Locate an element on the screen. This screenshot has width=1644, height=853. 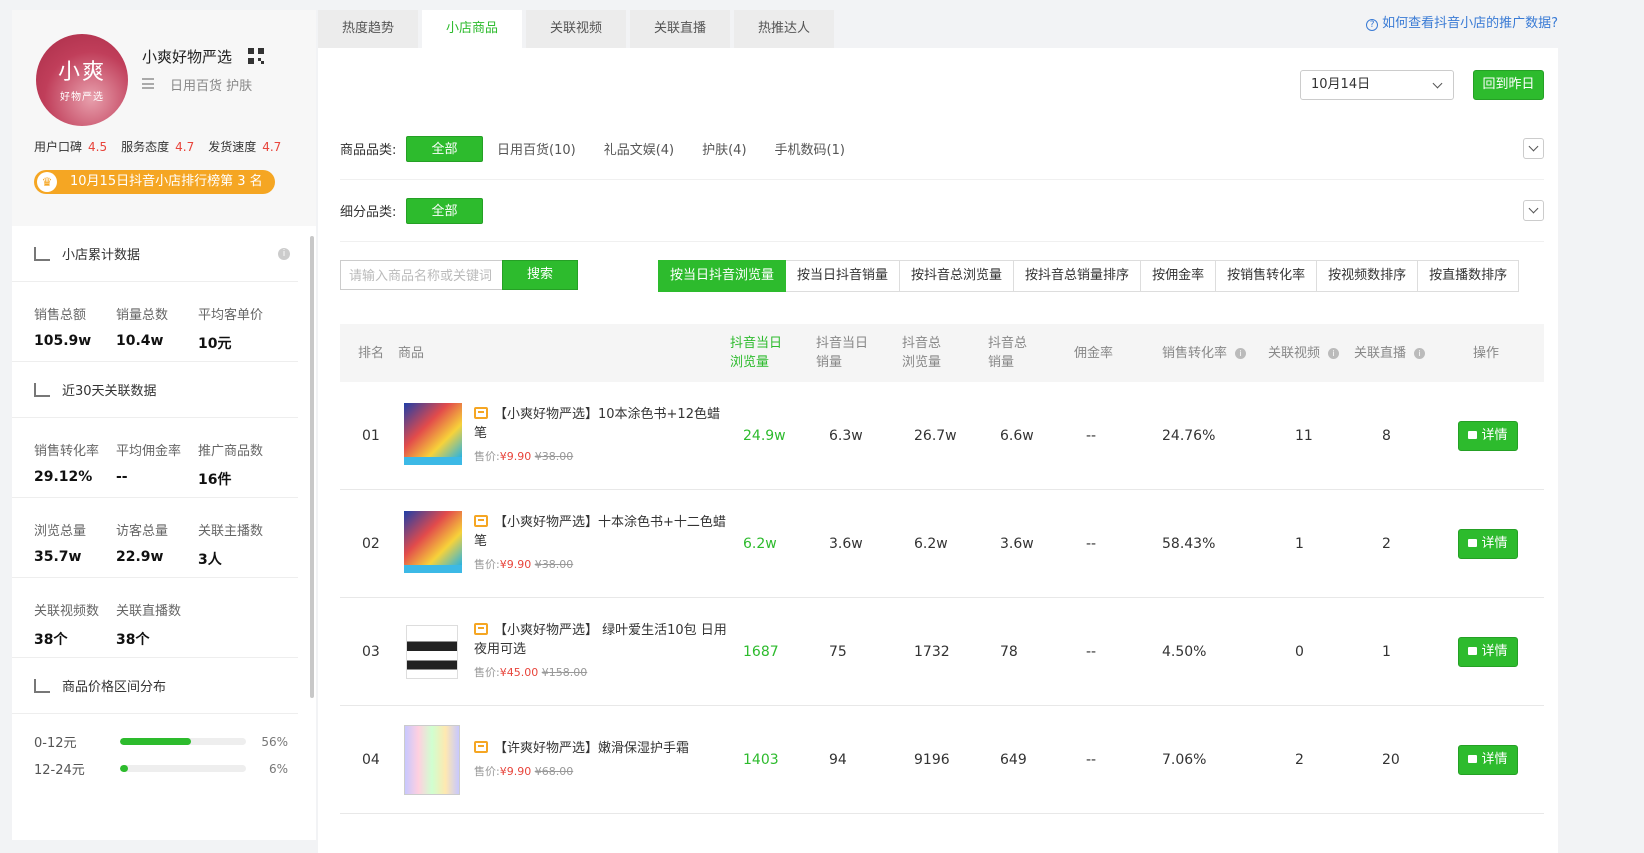
cell-videos: 0 is located at coordinates (1299, 651).